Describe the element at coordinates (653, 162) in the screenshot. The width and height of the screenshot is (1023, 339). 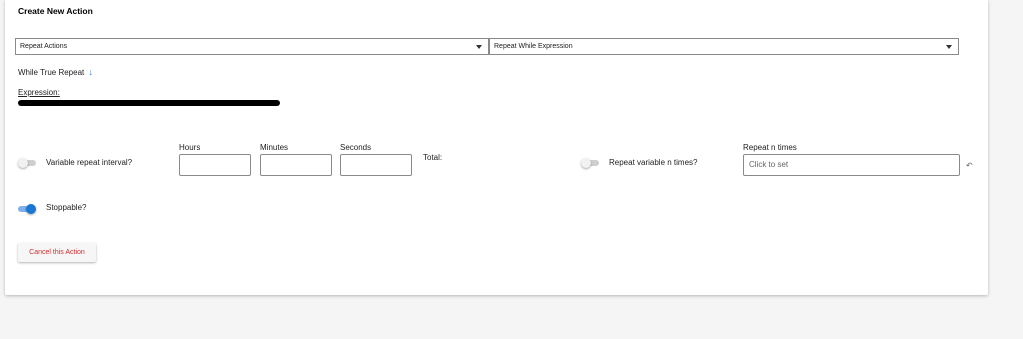
I see `repeat-variable-n-label: Repeat variable n times?` at that location.